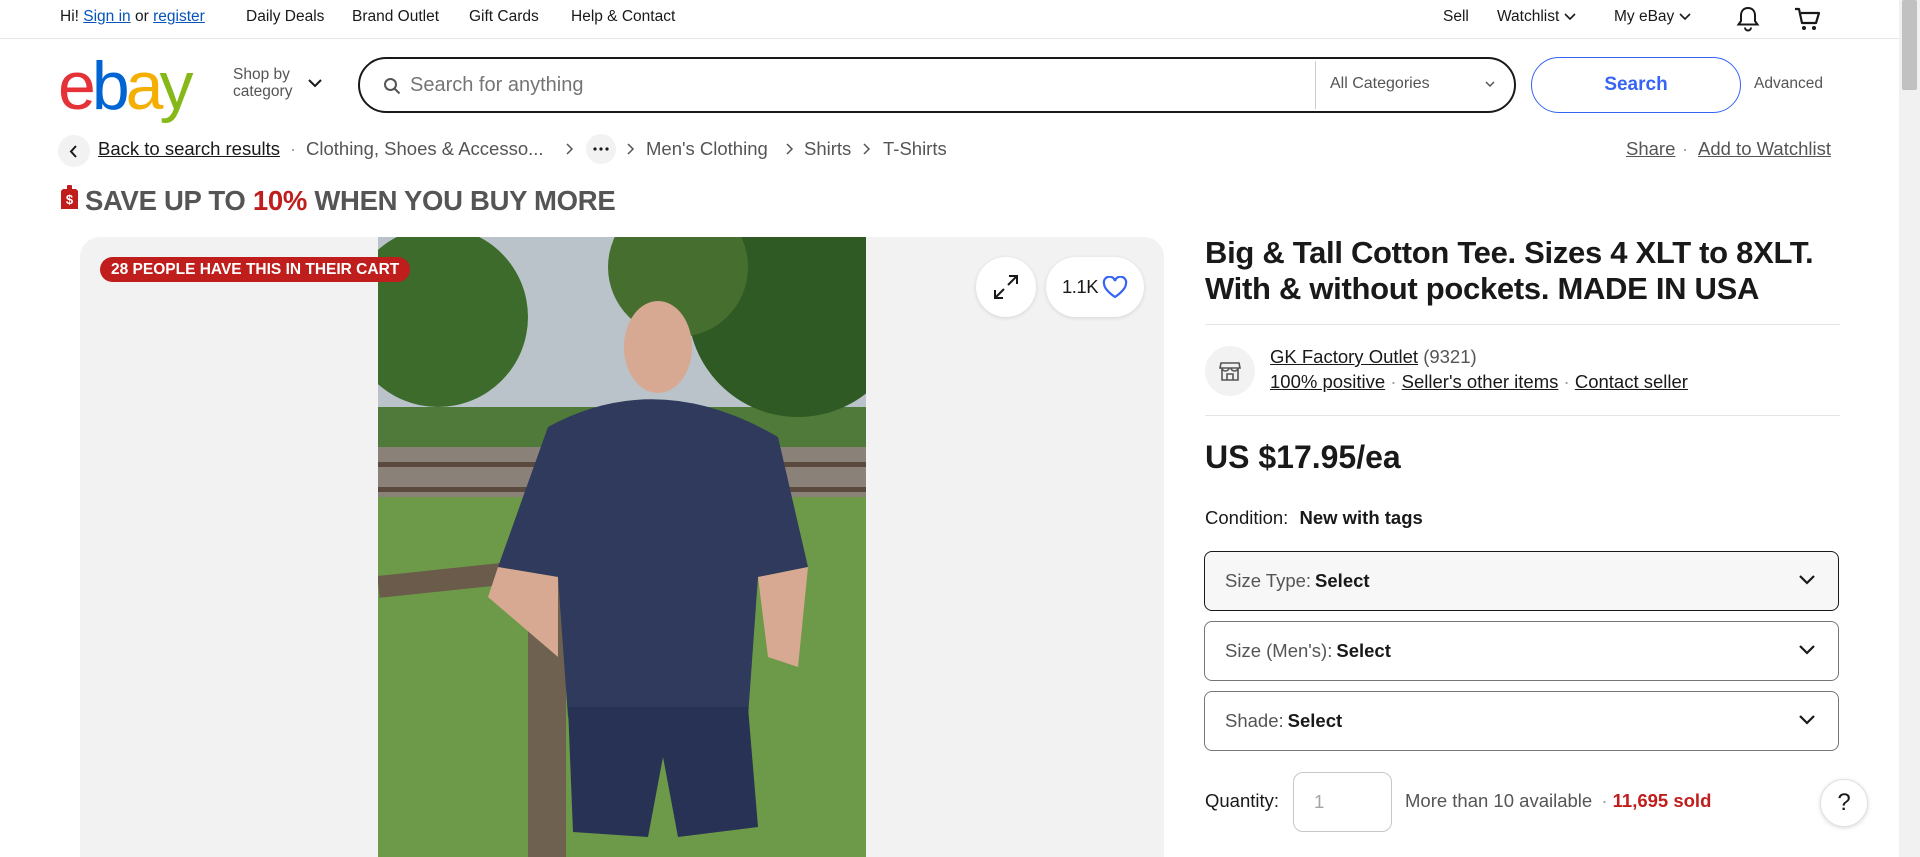 Image resolution: width=1920 pixels, height=857 pixels. Describe the element at coordinates (1650, 149) in the screenshot. I see `share-link: Share` at that location.